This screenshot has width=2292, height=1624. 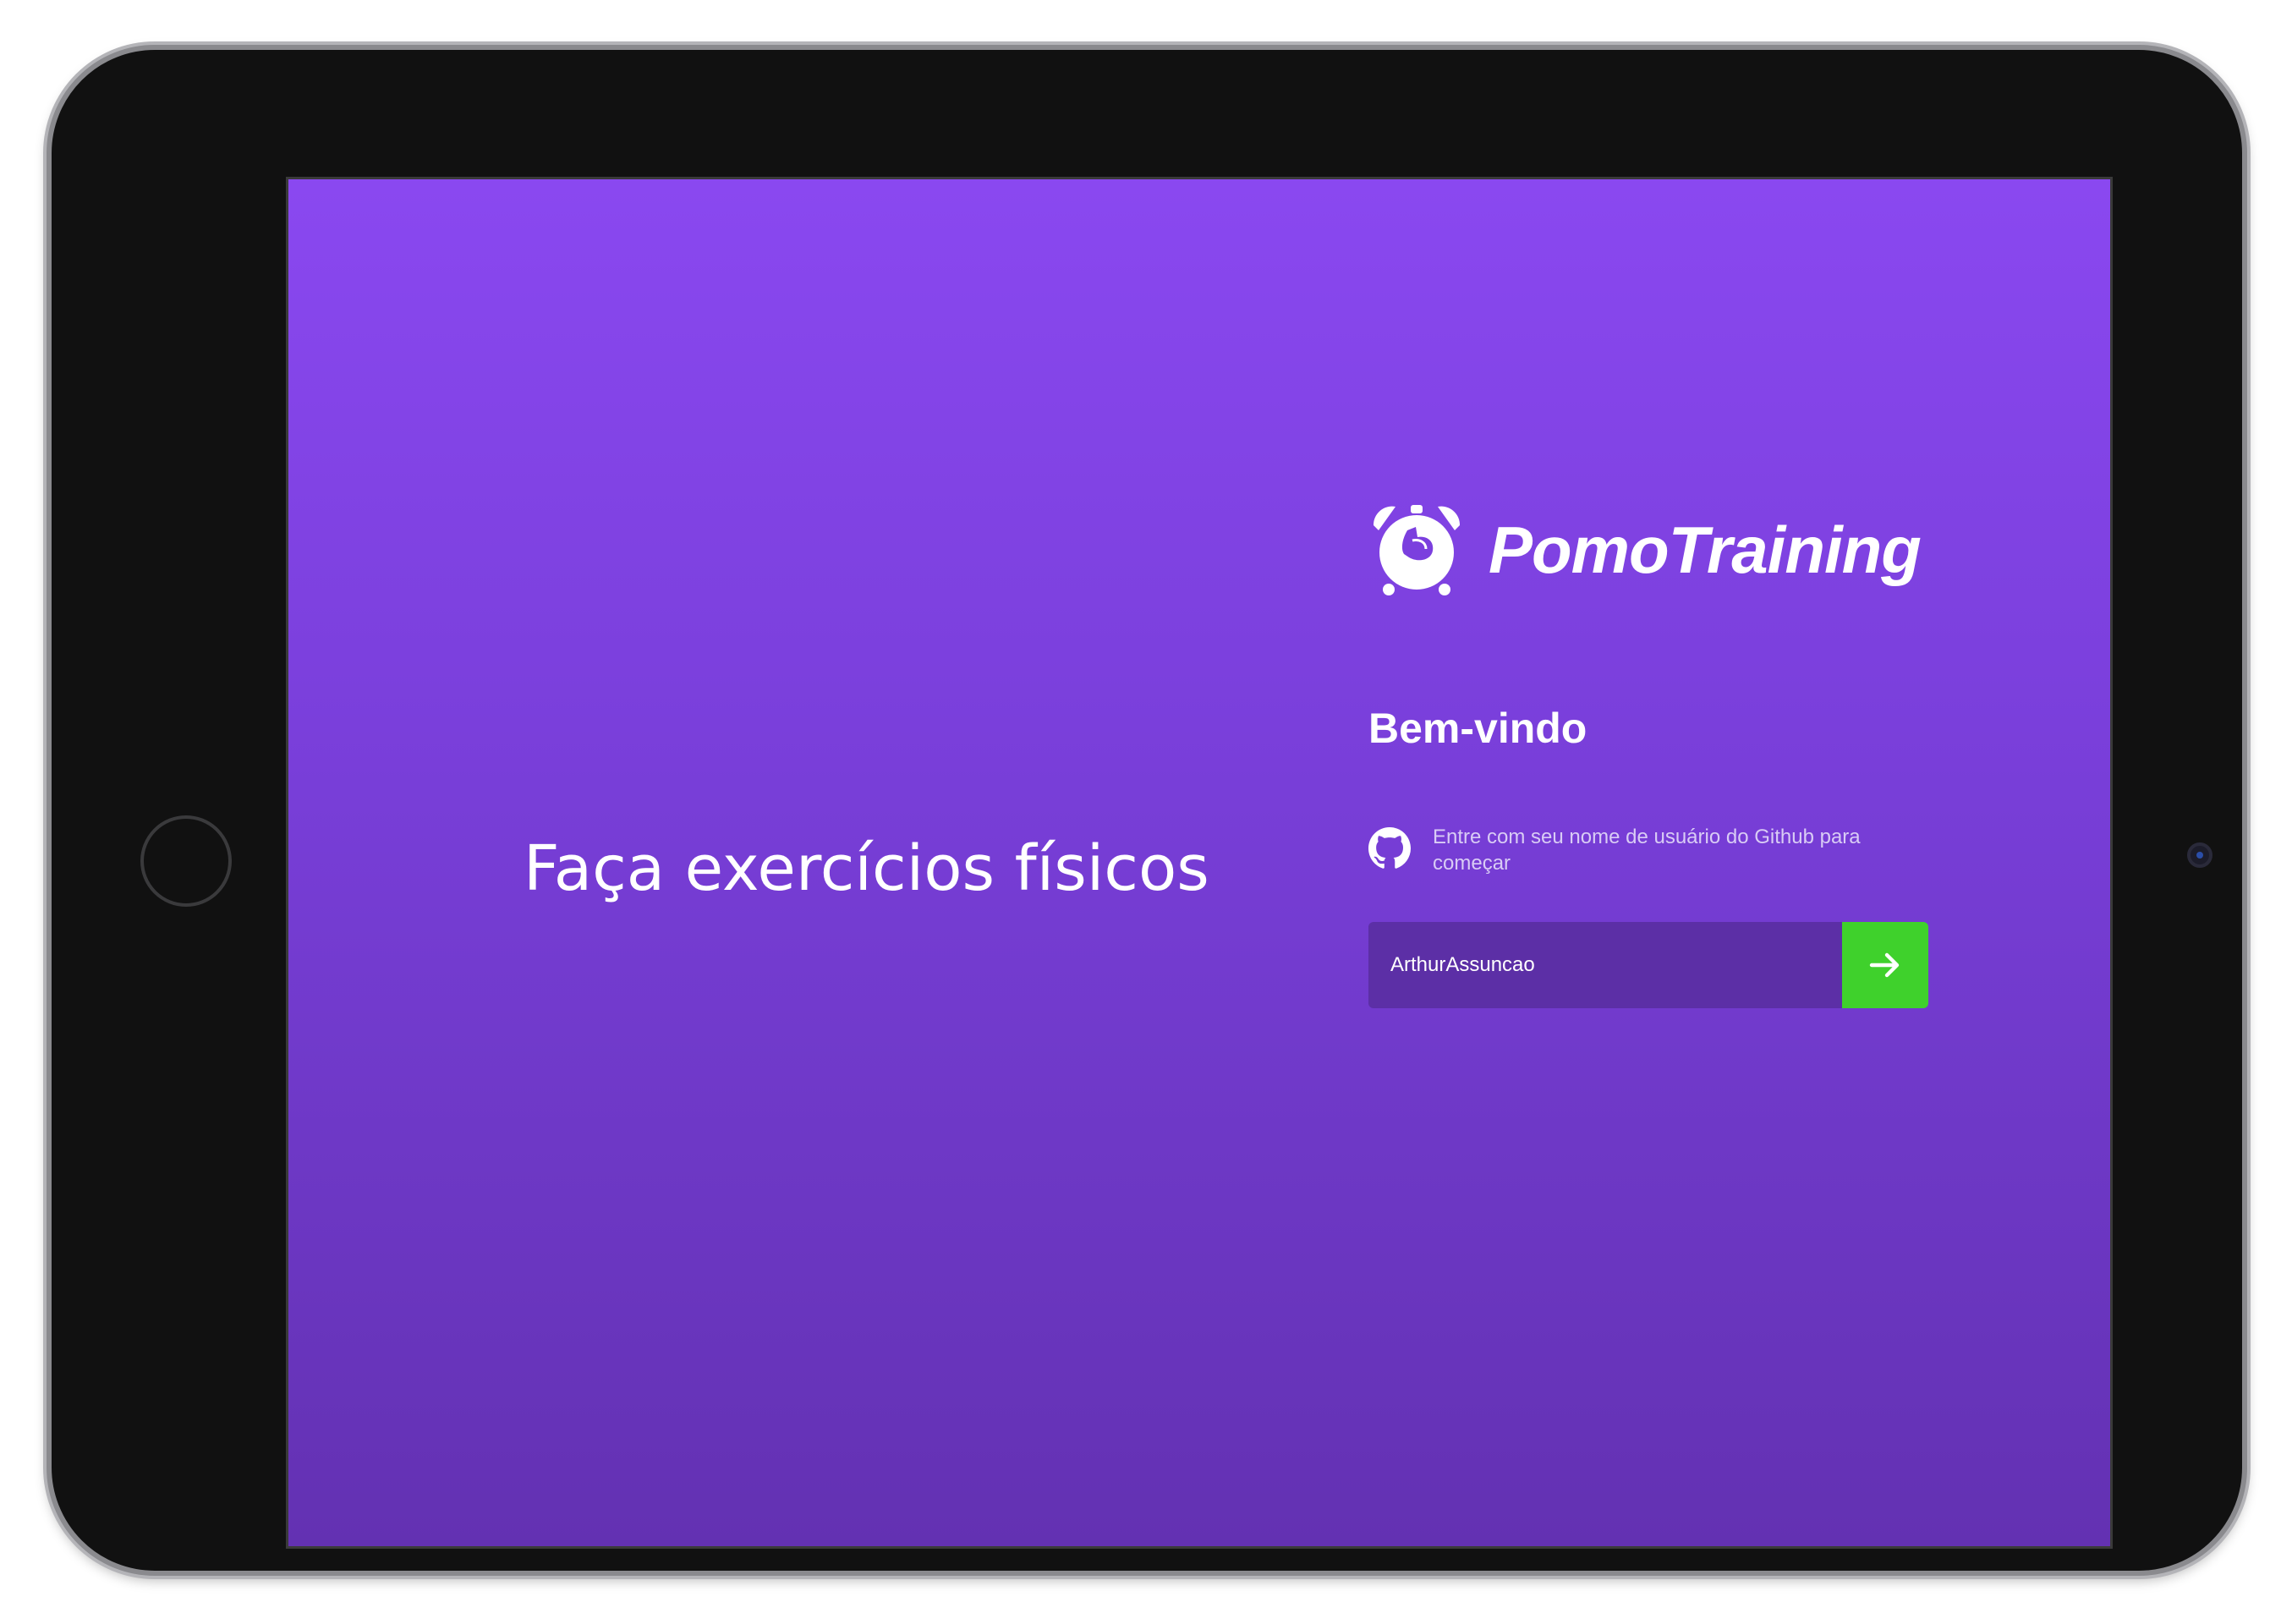 I want to click on login-form, so click(x=1648, y=965).